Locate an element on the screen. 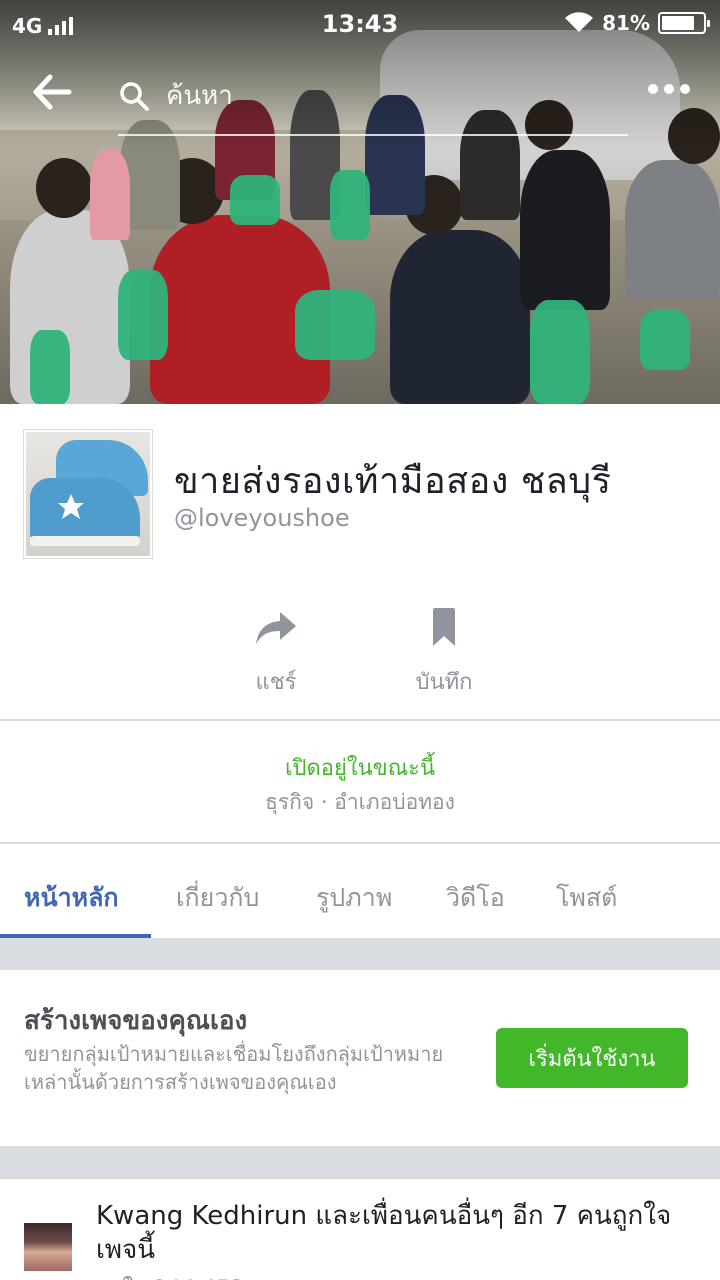  tab-home: หน้าหลัก is located at coordinates (71, 898).